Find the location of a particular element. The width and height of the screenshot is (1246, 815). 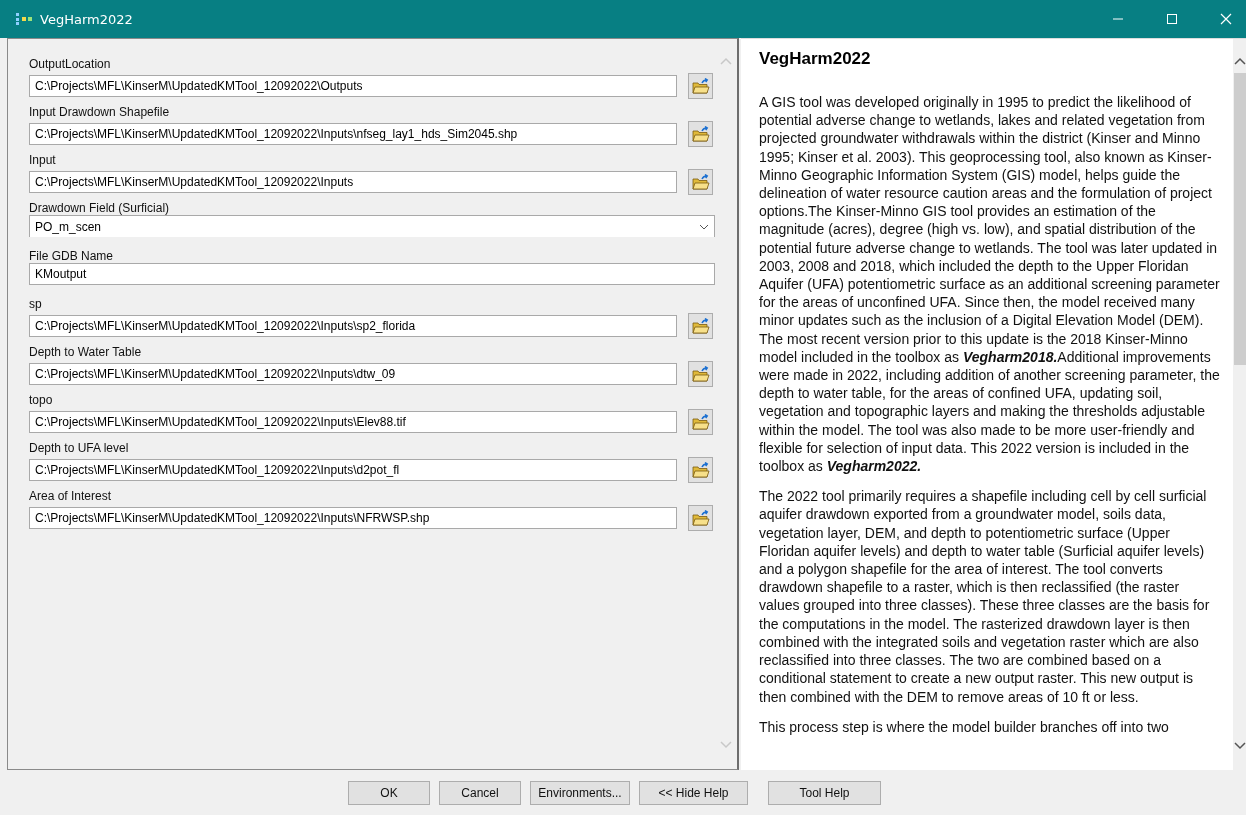

scroll-thumb is located at coordinates (1240, 219).